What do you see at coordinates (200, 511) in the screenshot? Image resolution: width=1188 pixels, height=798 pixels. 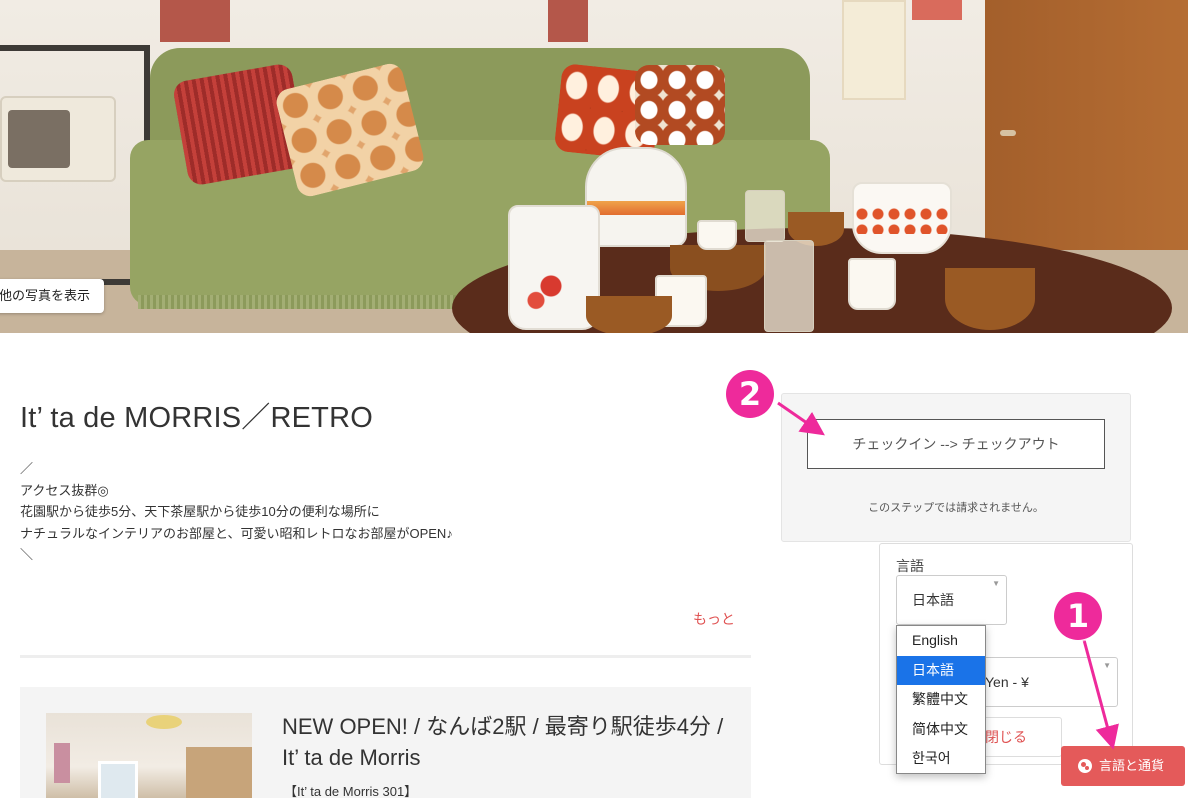 I see `description-line: 花園駅から徒歩5分、天下茶屋駅から徒歩10分の便利な場所に` at bounding box center [200, 511].